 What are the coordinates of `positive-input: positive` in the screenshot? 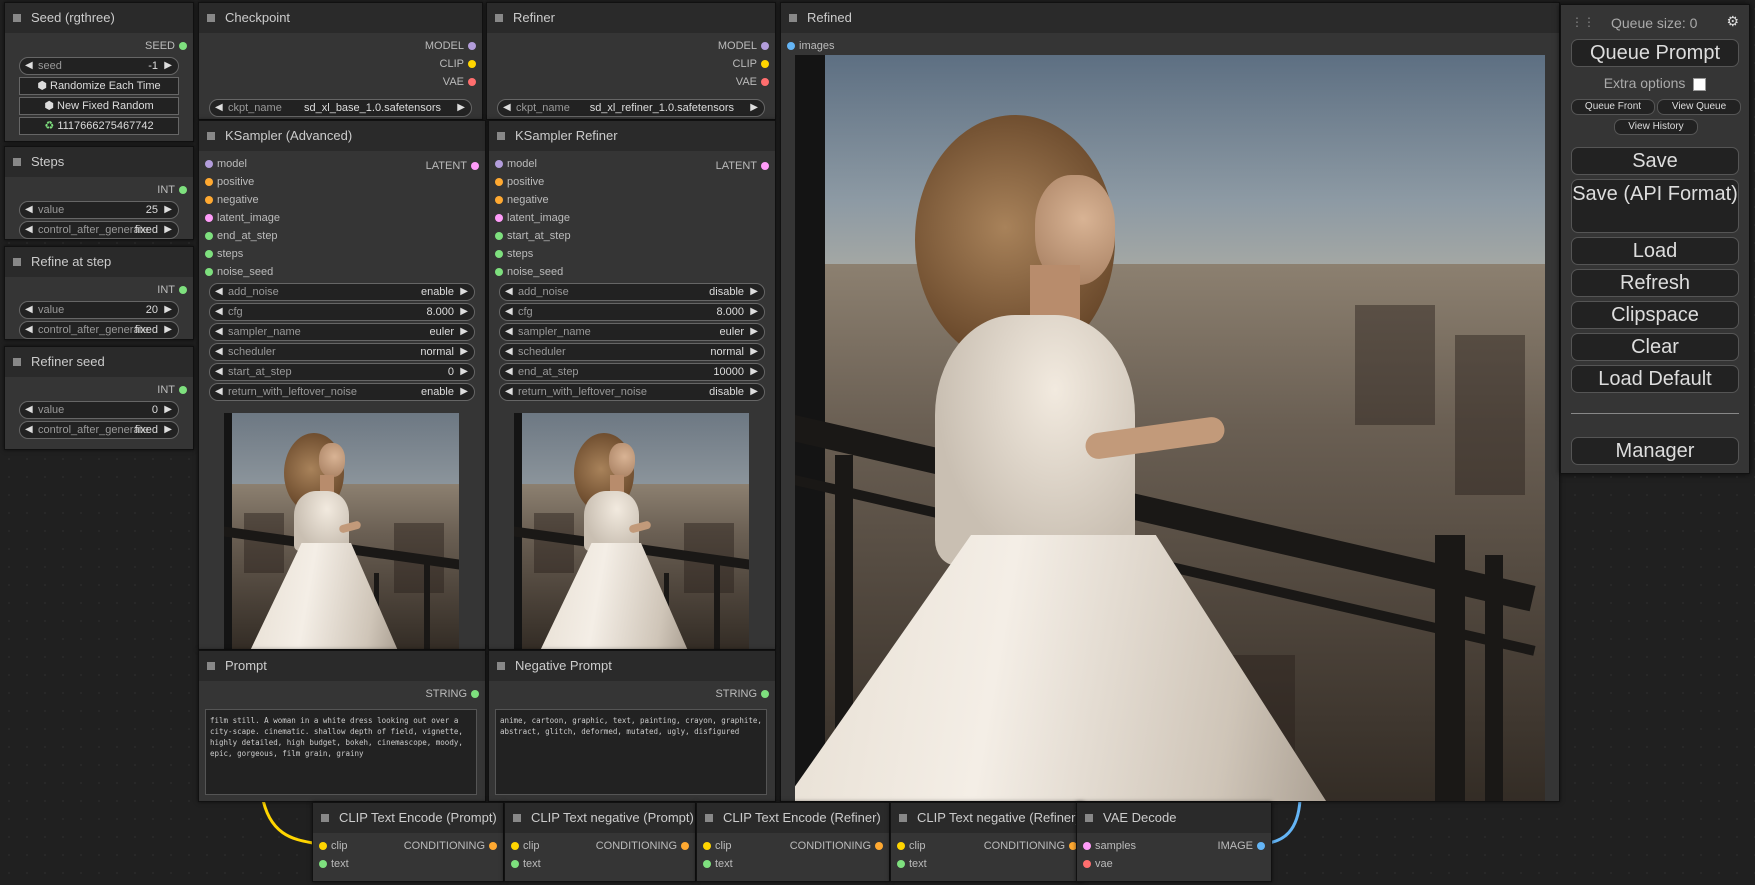 It's located at (342, 182).